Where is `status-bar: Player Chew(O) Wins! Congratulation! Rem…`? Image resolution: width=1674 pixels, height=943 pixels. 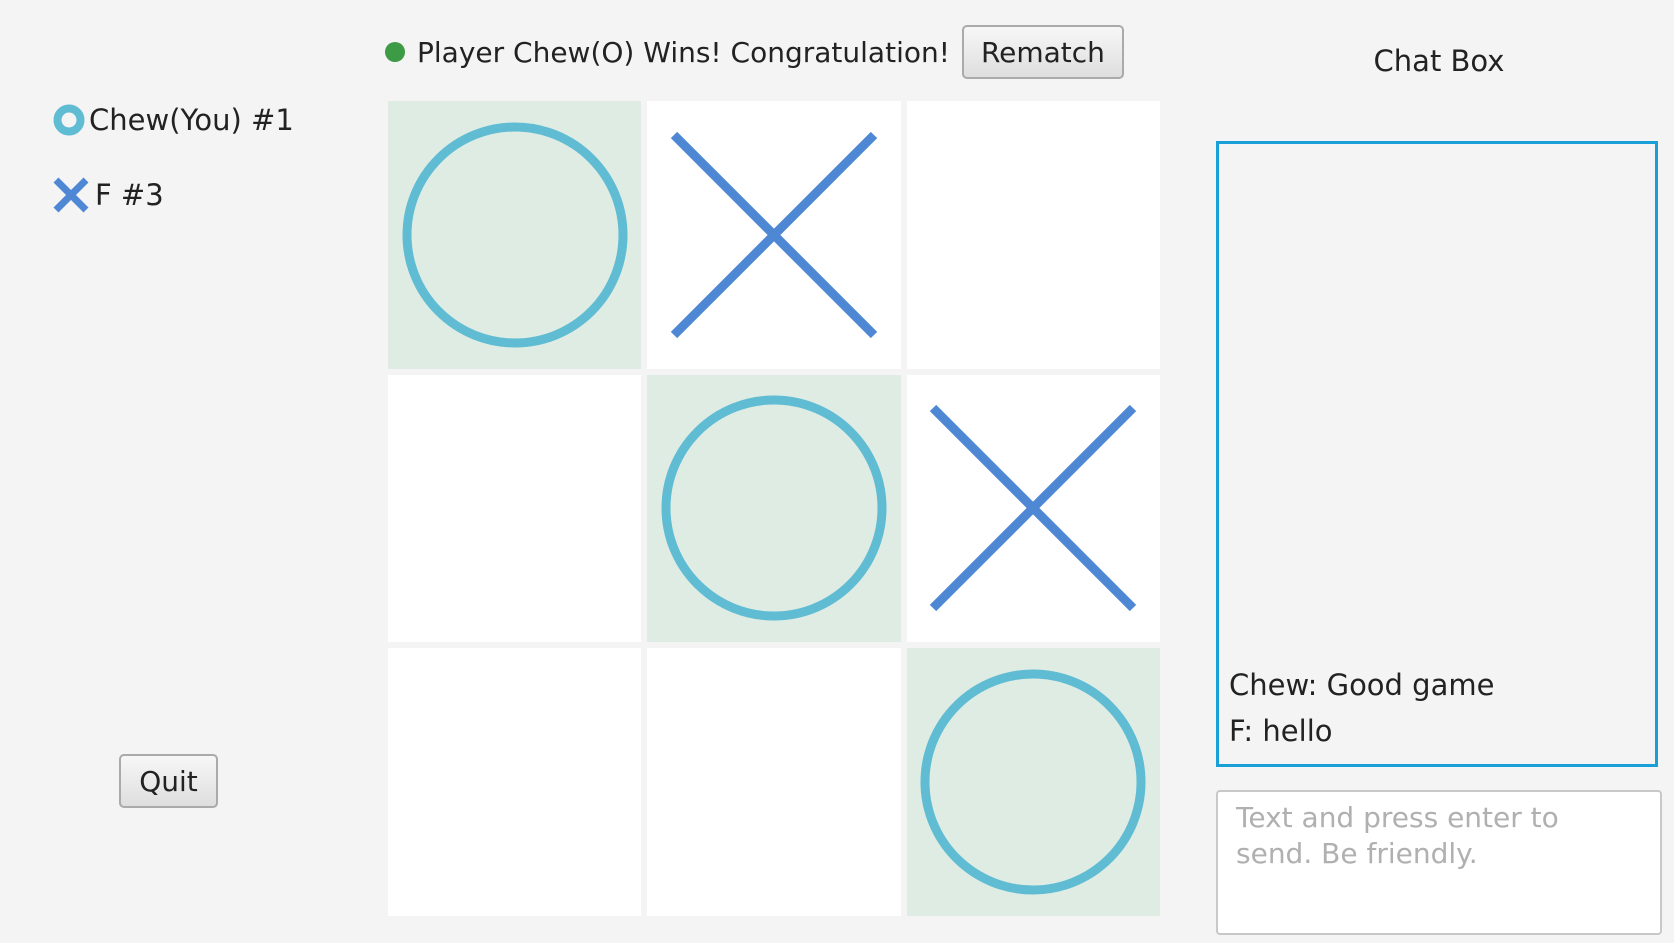 status-bar: Player Chew(O) Wins! Congratulation! Rem… is located at coordinates (754, 52).